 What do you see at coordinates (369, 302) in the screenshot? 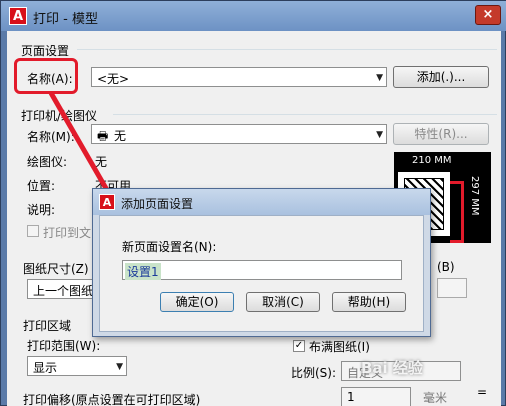
I see `help-button: 帮助(H)` at bounding box center [369, 302].